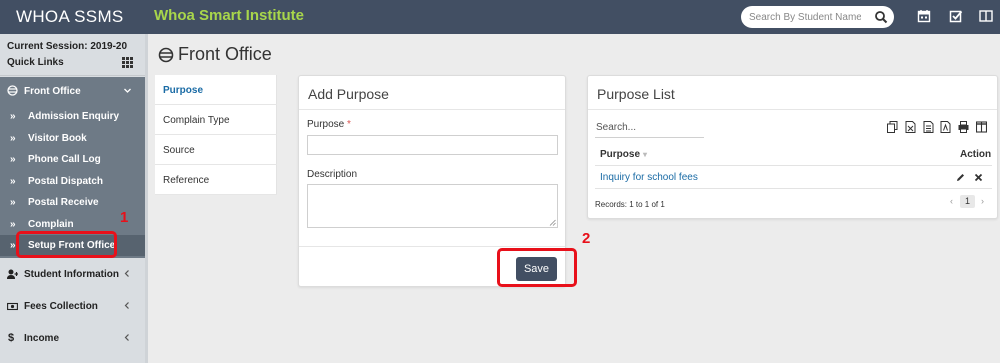  I want to click on tab-purpose: Purpose, so click(216, 90).